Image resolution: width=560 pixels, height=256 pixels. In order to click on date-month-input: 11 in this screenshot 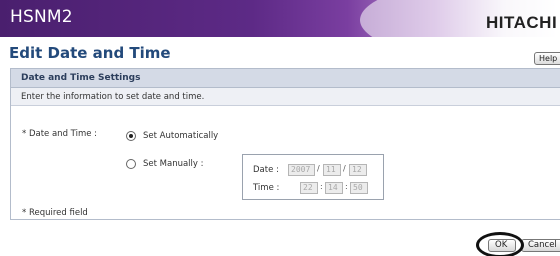, I will do `click(332, 170)`.